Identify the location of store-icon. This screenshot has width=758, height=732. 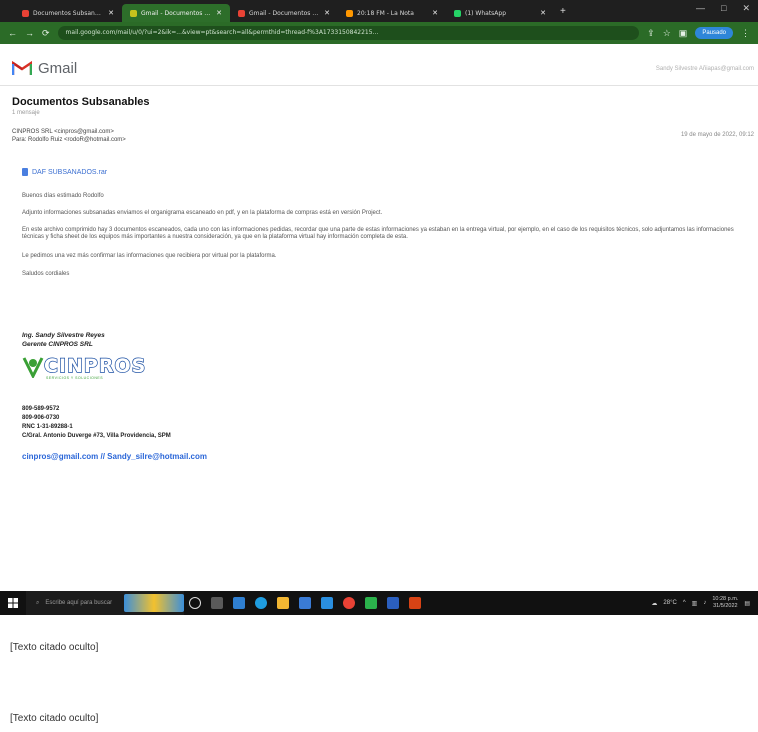
(305, 603).